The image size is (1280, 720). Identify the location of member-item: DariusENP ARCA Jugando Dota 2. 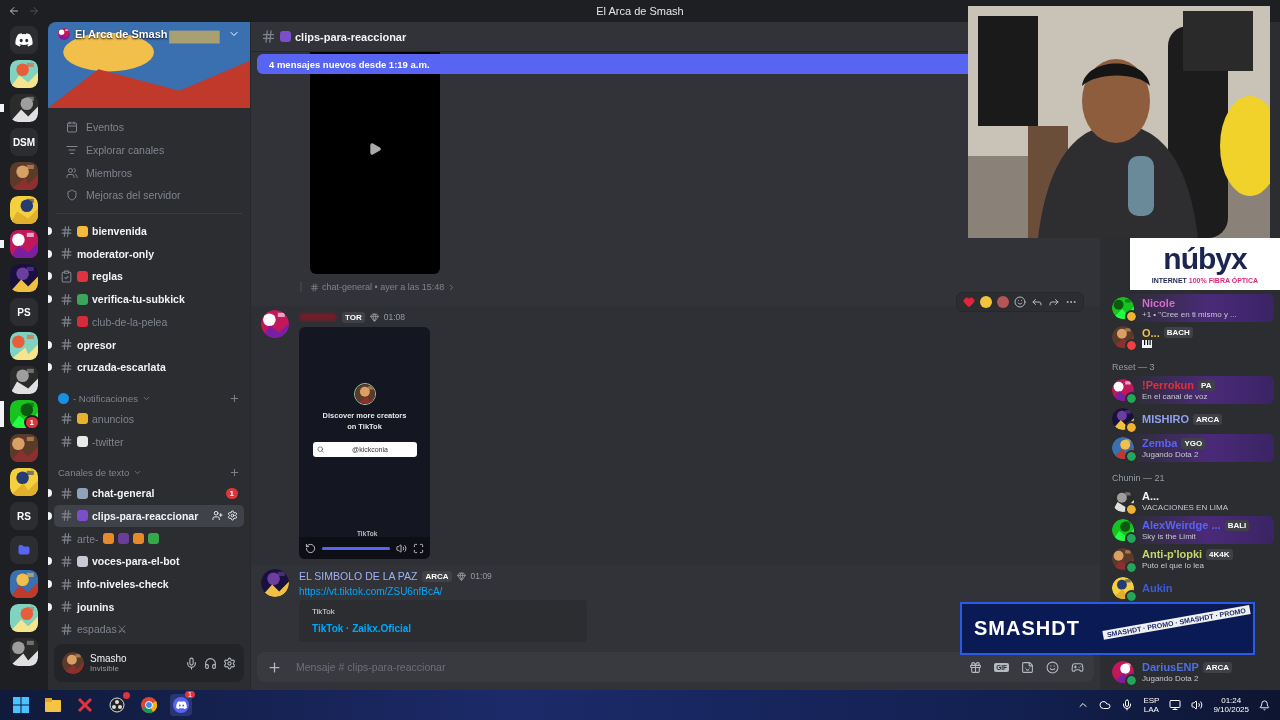
(1191, 672).